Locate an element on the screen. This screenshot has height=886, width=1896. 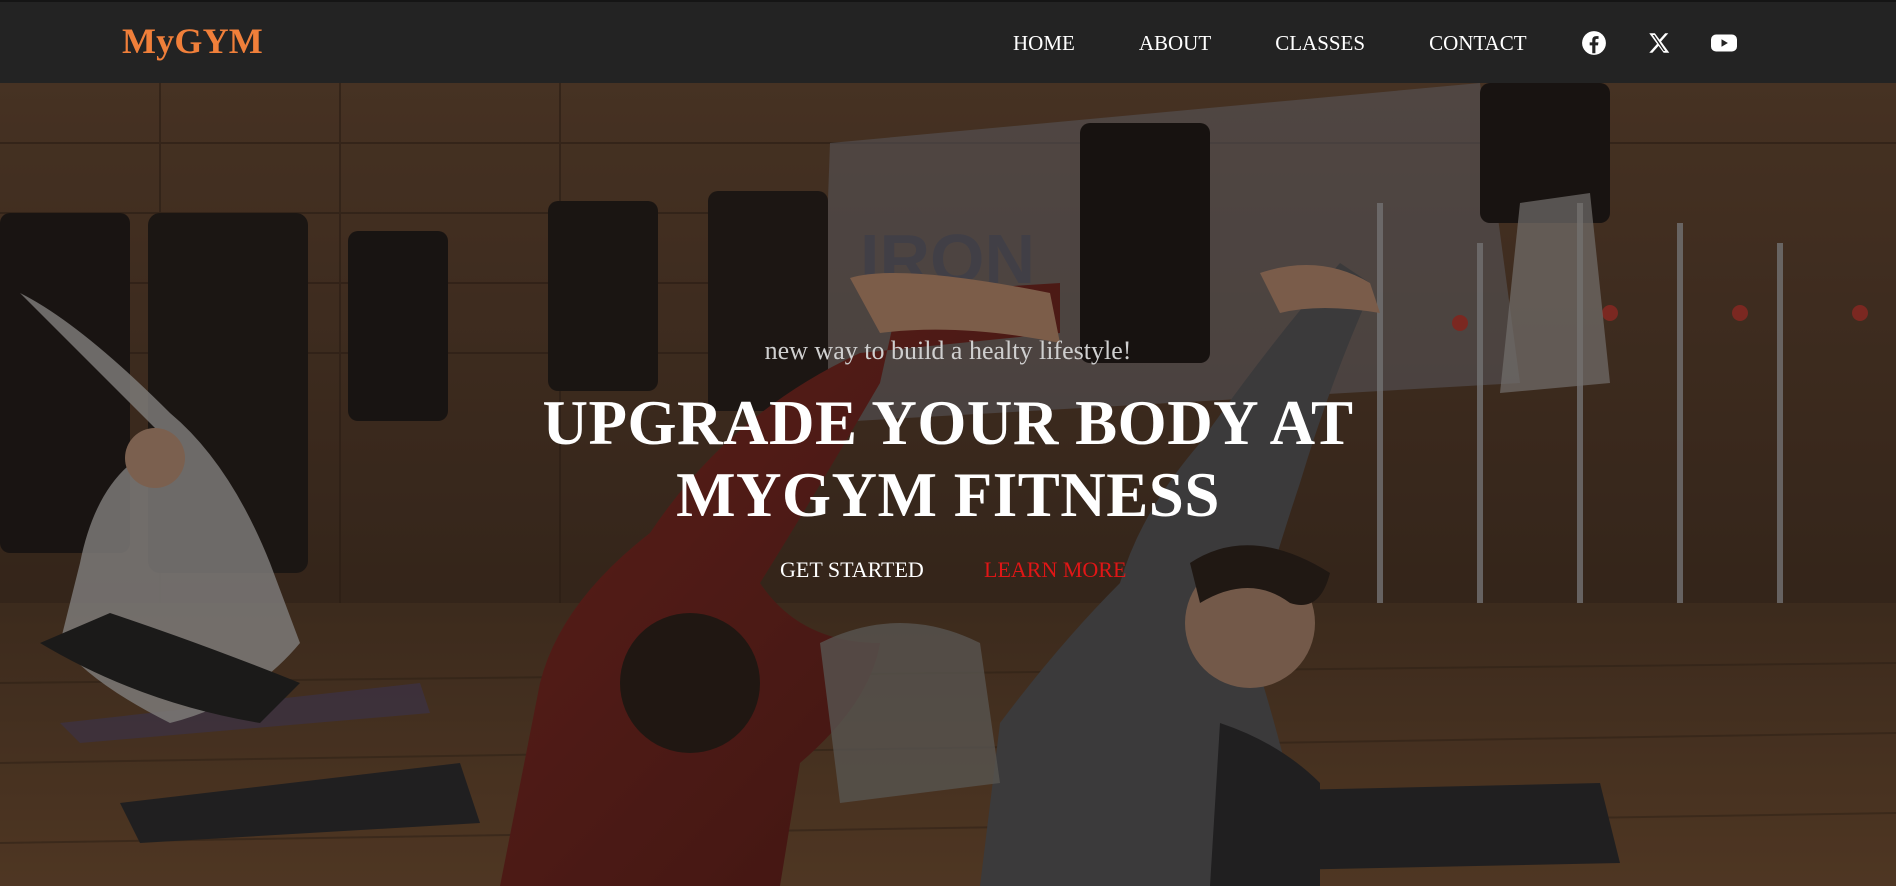
main-nav: HOME ABOUT CLASSES CONTACT is located at coordinates (1270, 43).